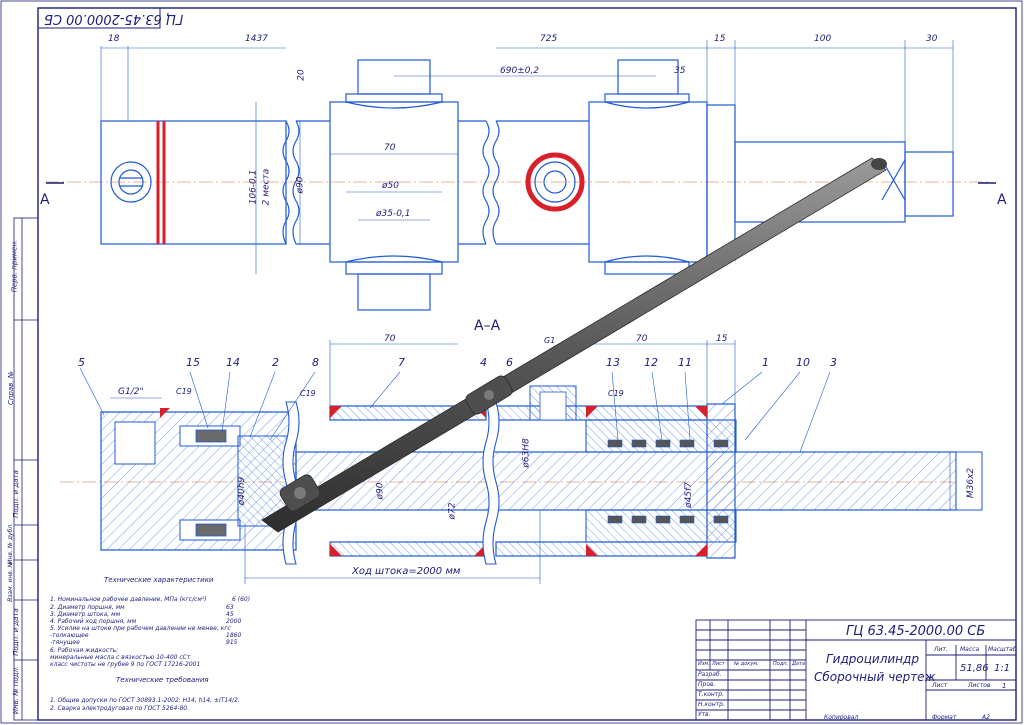 This screenshot has height=725, width=1024. I want to click on stroke-label: Ход штока=2000 мм, so click(406, 571).